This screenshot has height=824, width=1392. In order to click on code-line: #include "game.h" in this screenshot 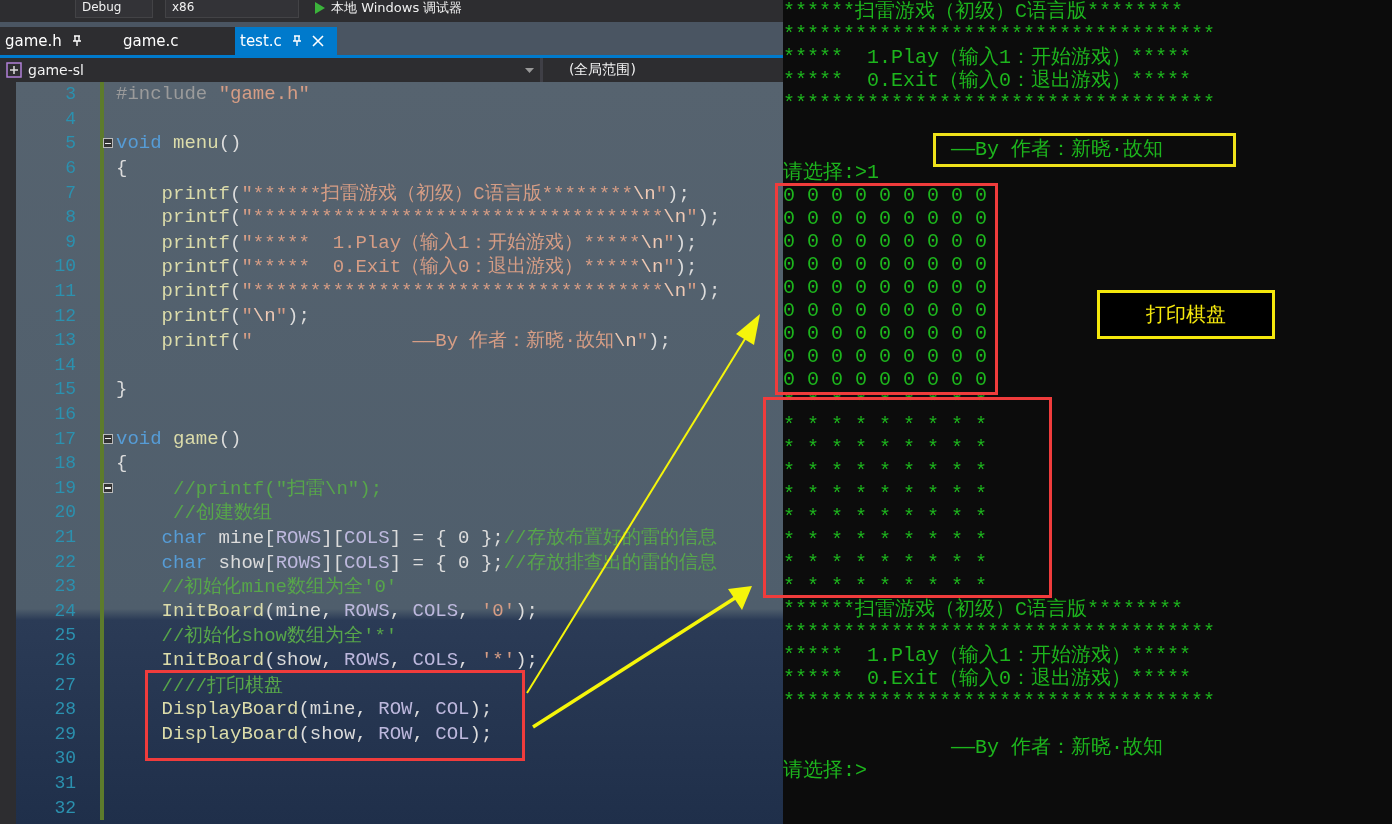, I will do `click(213, 94)`.